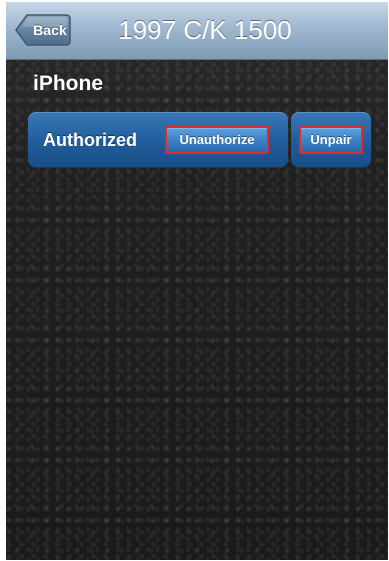 The width and height of the screenshot is (389, 561). I want to click on navigation-bar: Back 1997 C/K 1500, so click(197, 31).